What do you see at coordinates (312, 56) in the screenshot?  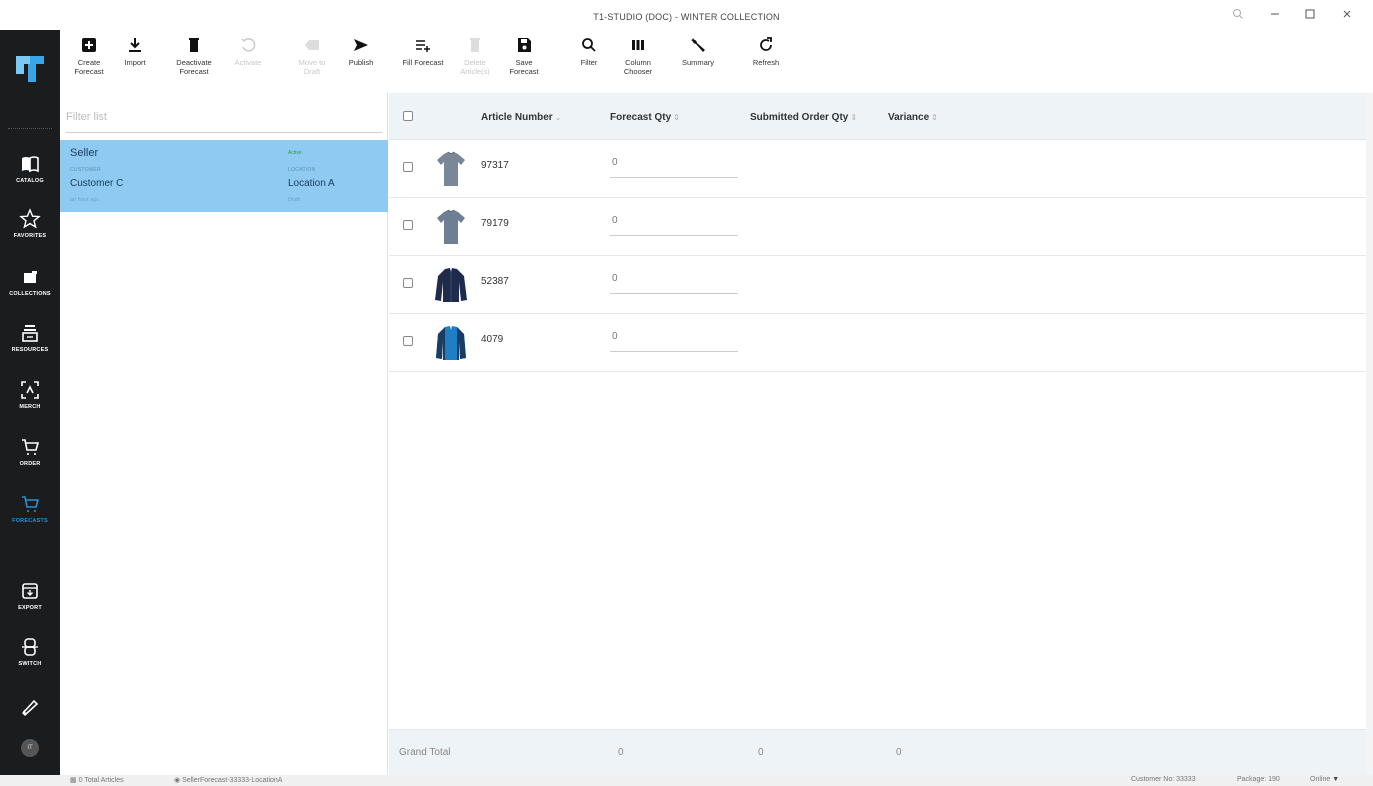 I see `move-to-draft-button: Move to Draft` at bounding box center [312, 56].